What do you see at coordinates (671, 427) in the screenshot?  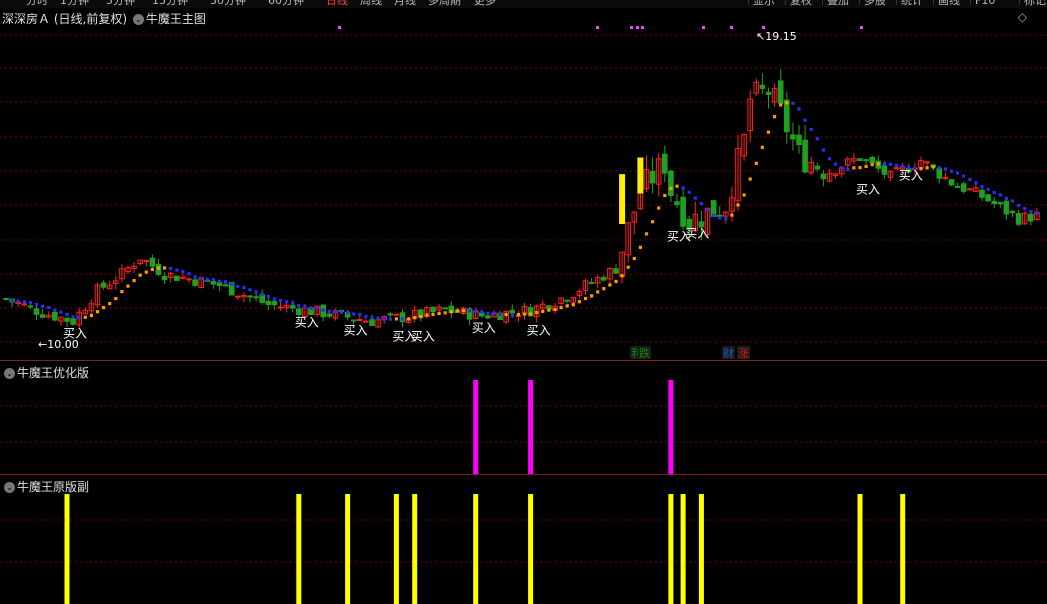 I see `optimized-signal-bar` at bounding box center [671, 427].